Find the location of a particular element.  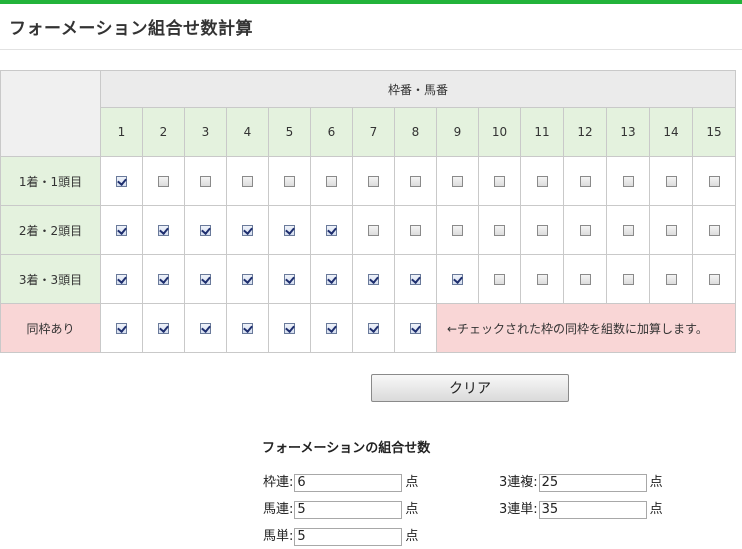

umatan-field is located at coordinates (348, 536).